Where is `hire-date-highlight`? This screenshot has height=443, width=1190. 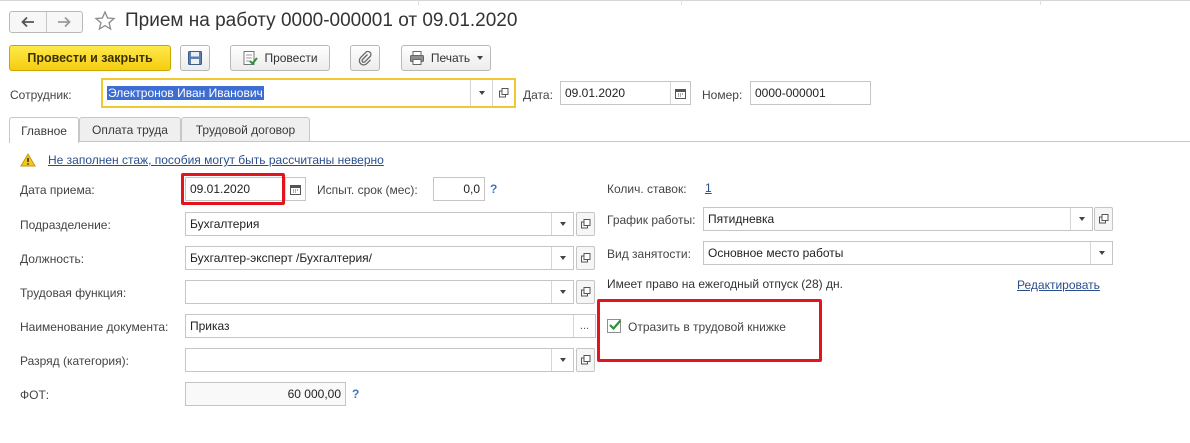 hire-date-highlight is located at coordinates (233, 189).